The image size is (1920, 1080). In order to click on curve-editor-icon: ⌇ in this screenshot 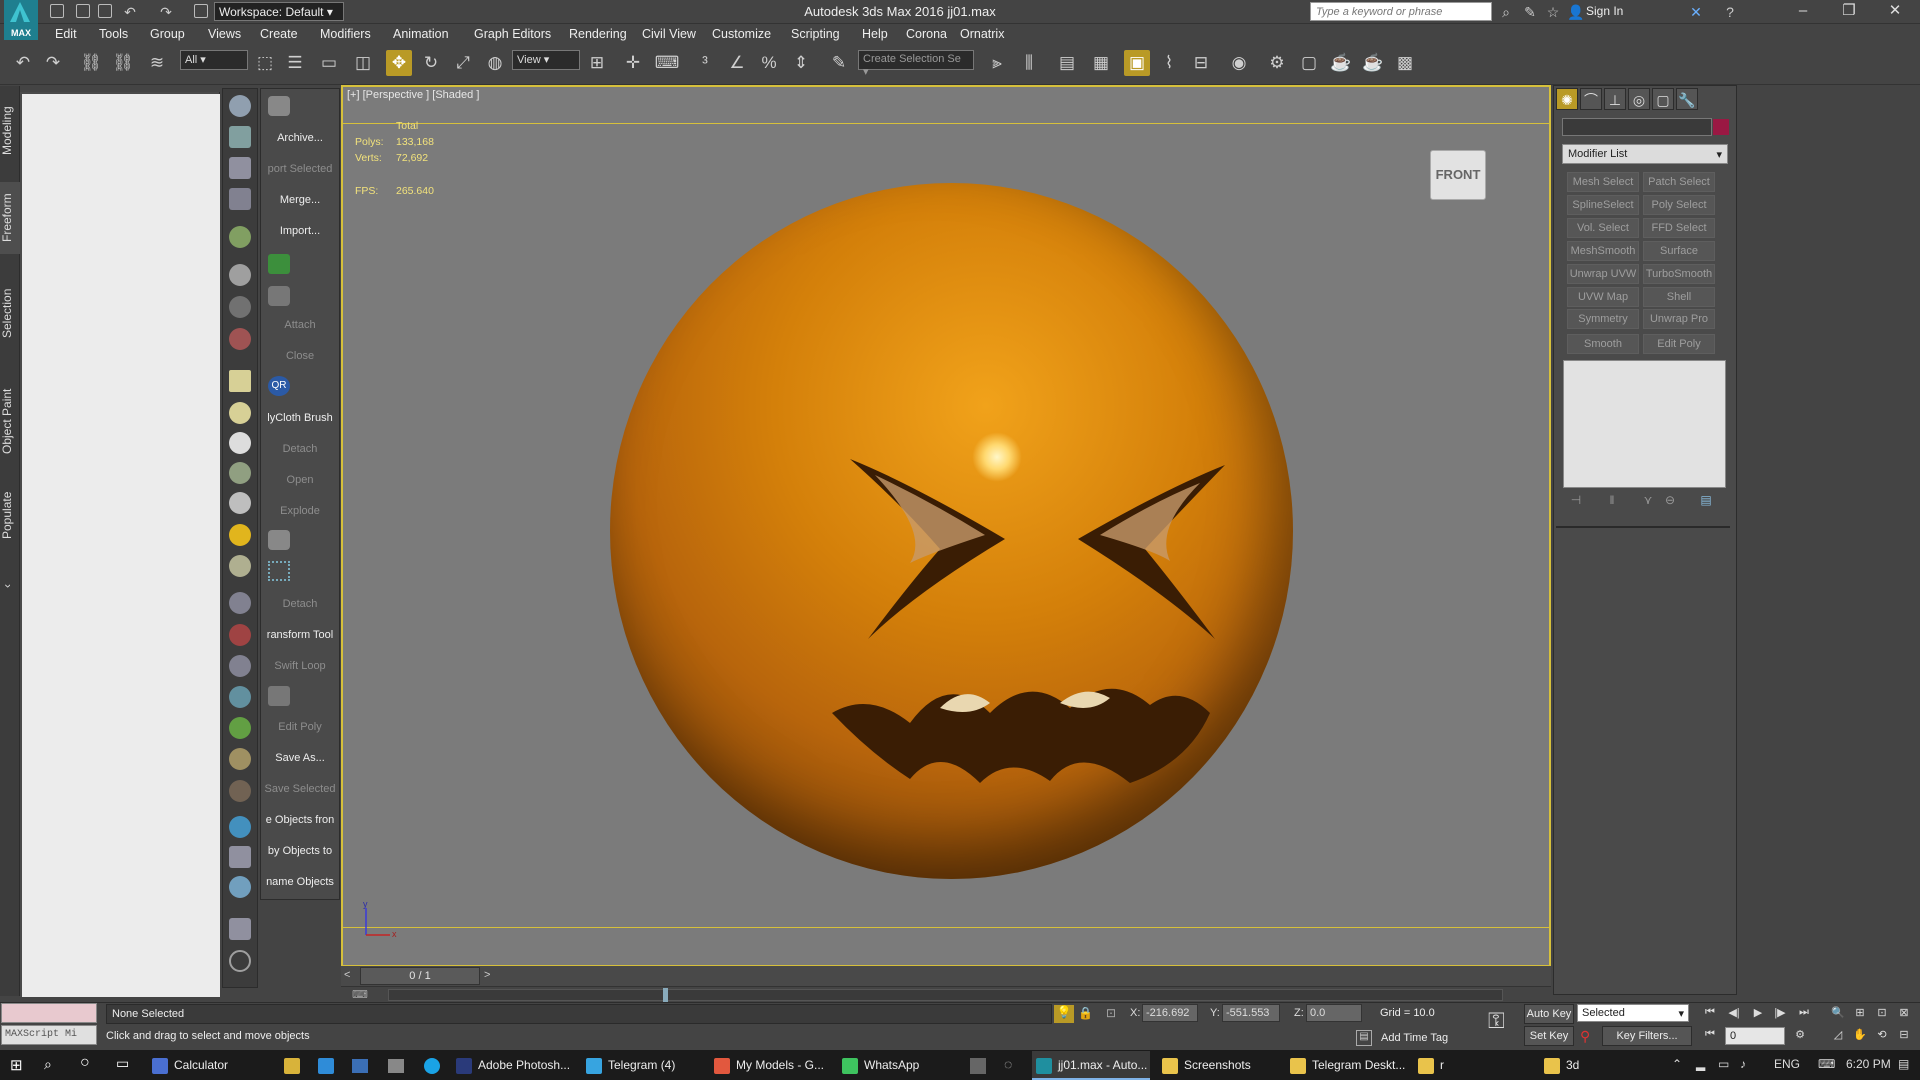, I will do `click(1169, 63)`.